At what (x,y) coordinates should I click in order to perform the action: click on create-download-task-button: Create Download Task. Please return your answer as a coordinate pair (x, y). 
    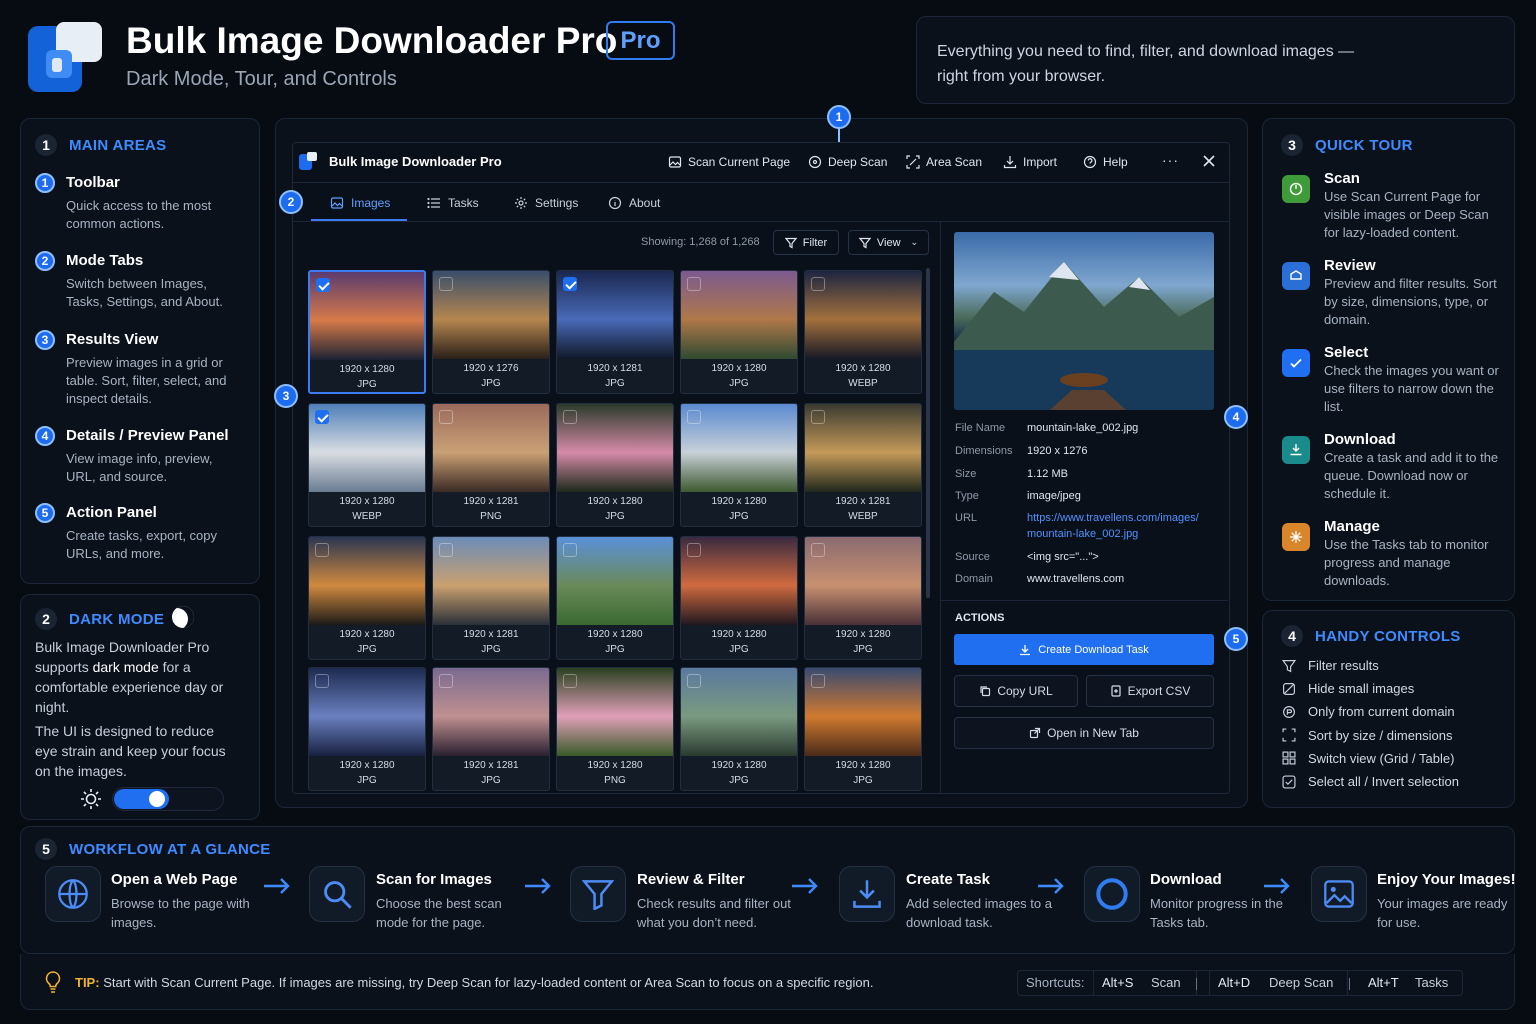
    Looking at the image, I should click on (1084, 649).